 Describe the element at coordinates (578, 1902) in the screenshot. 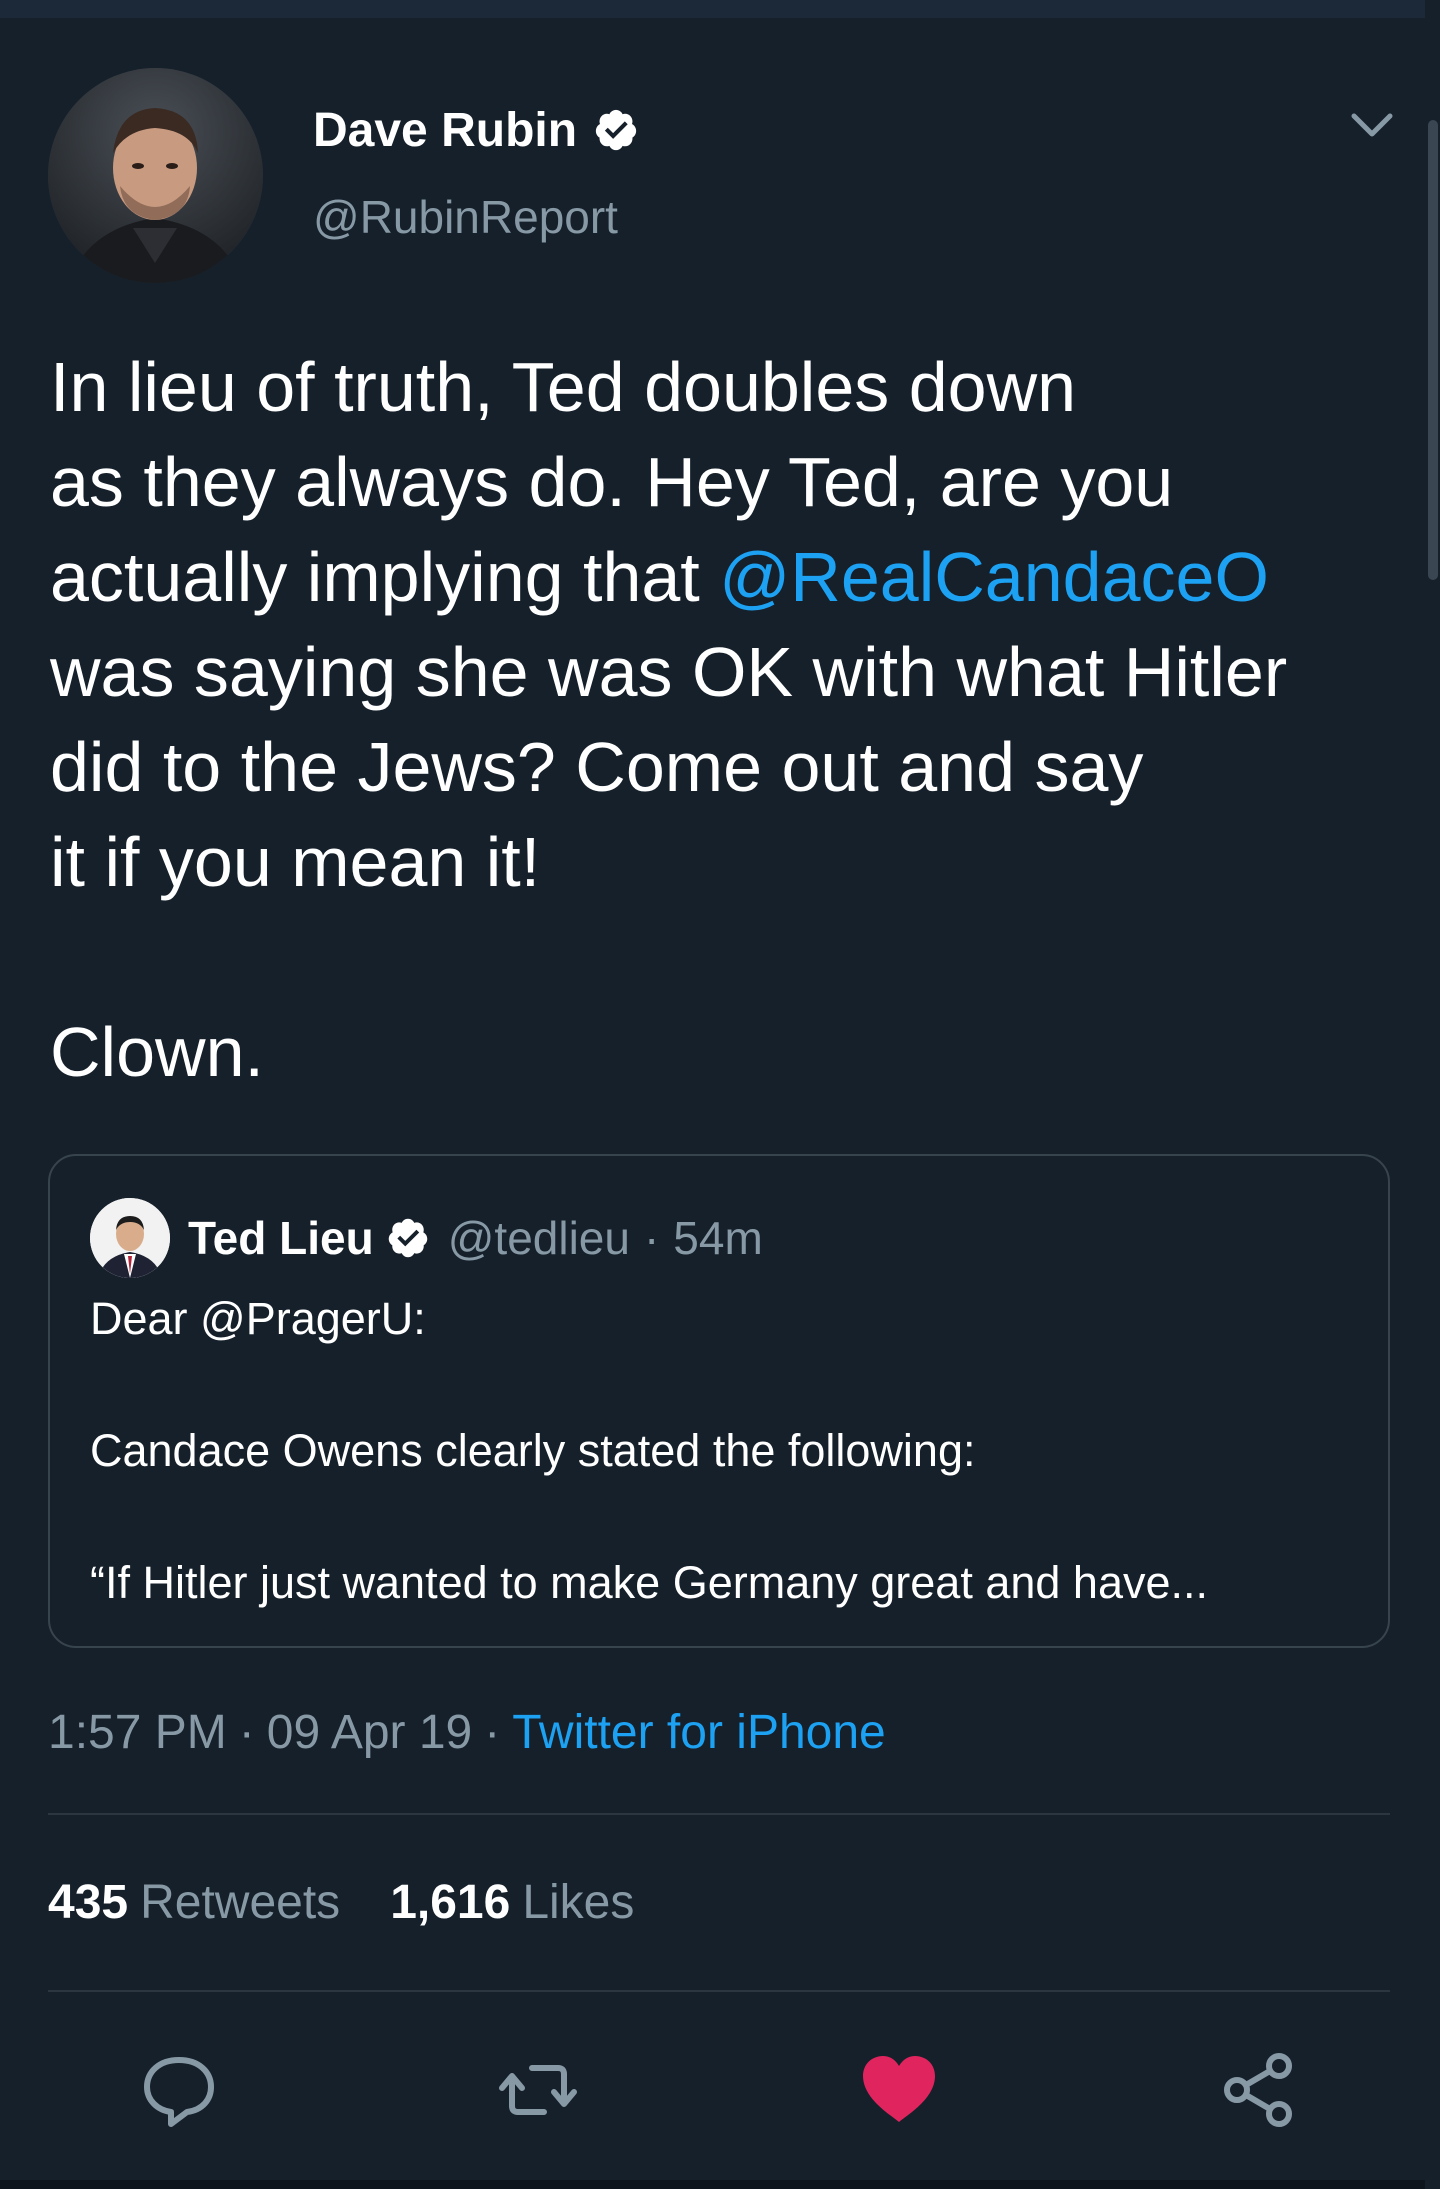

I see `likes-label: Likes` at that location.